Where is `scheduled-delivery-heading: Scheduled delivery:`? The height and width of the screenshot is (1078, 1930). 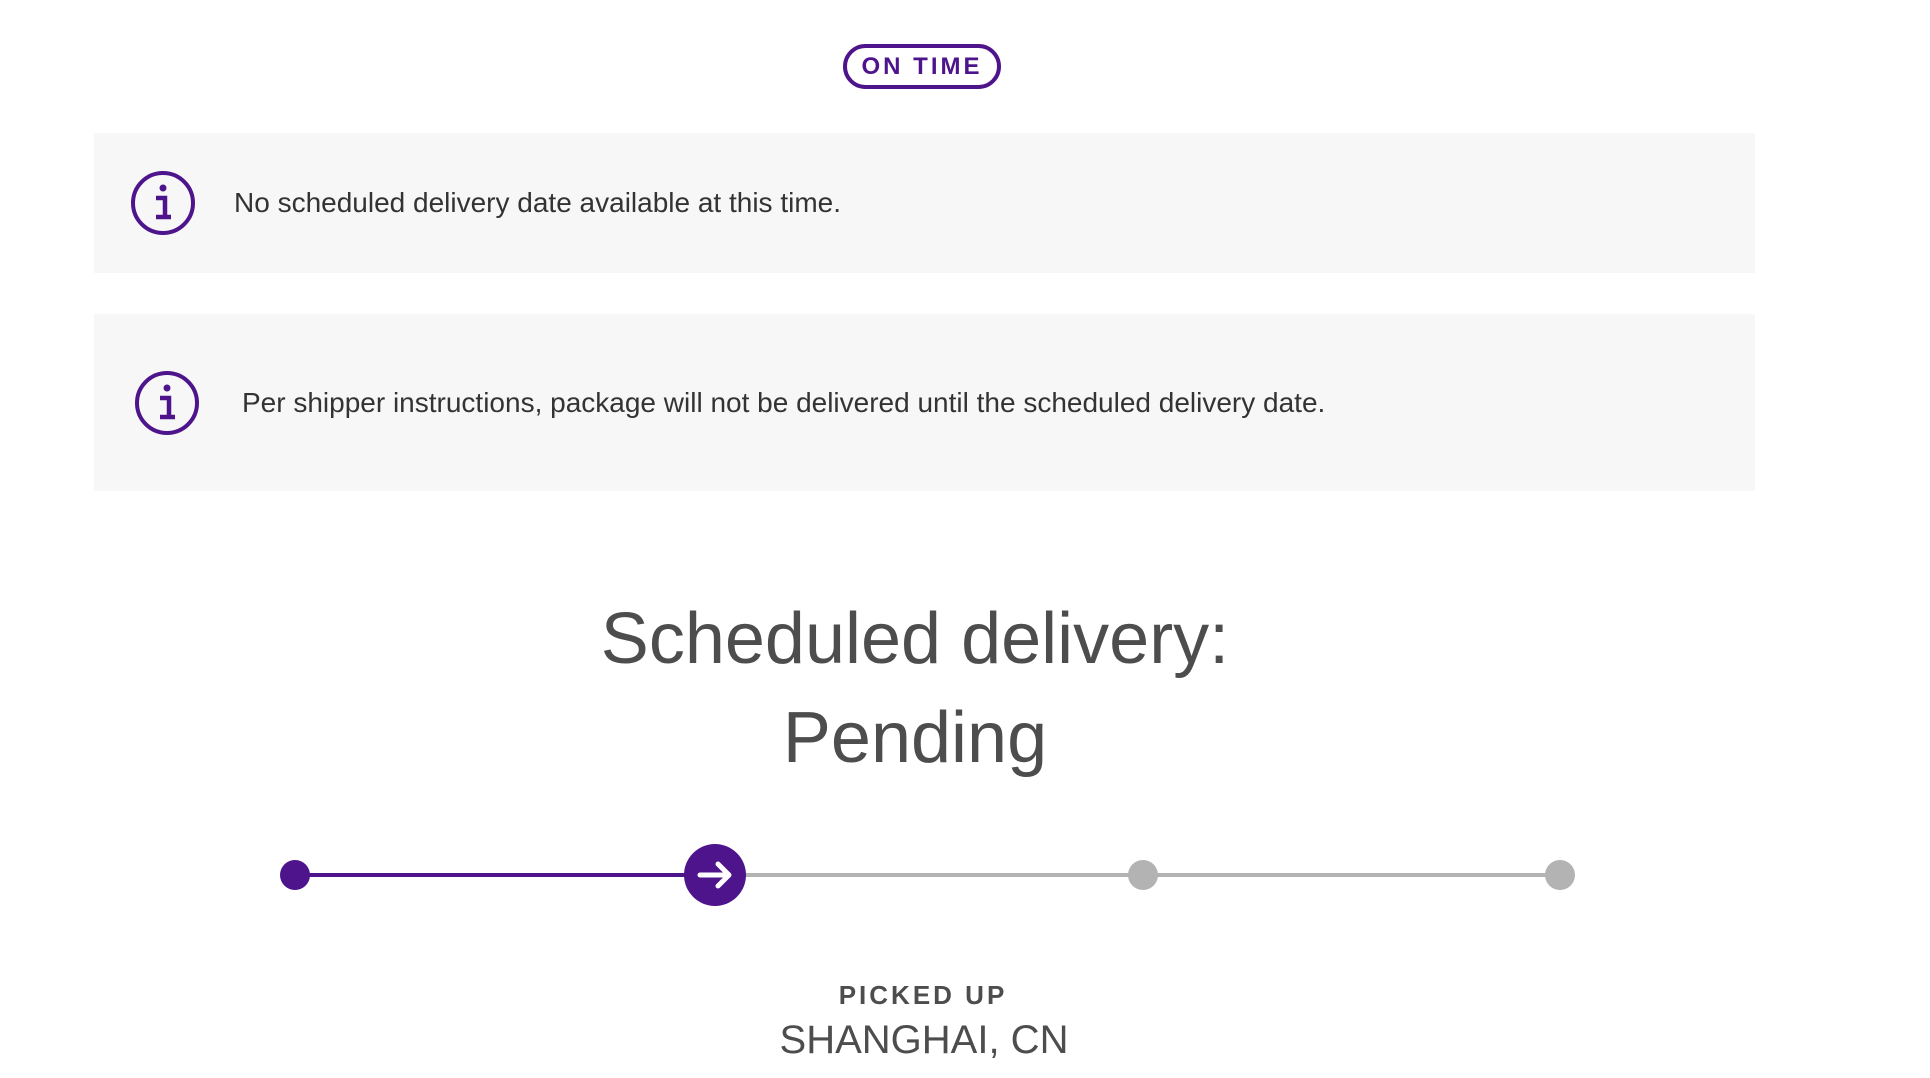
scheduled-delivery-heading: Scheduled delivery: is located at coordinates (915, 639).